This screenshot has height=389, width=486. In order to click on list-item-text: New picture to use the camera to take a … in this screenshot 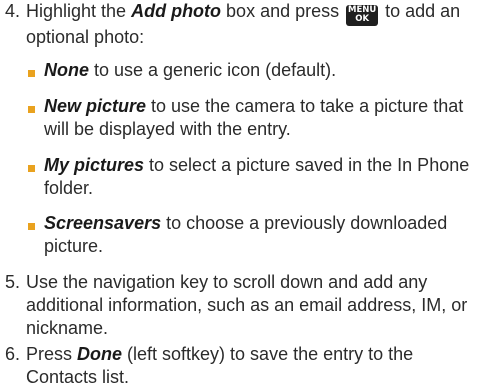, I will do `click(262, 118)`.